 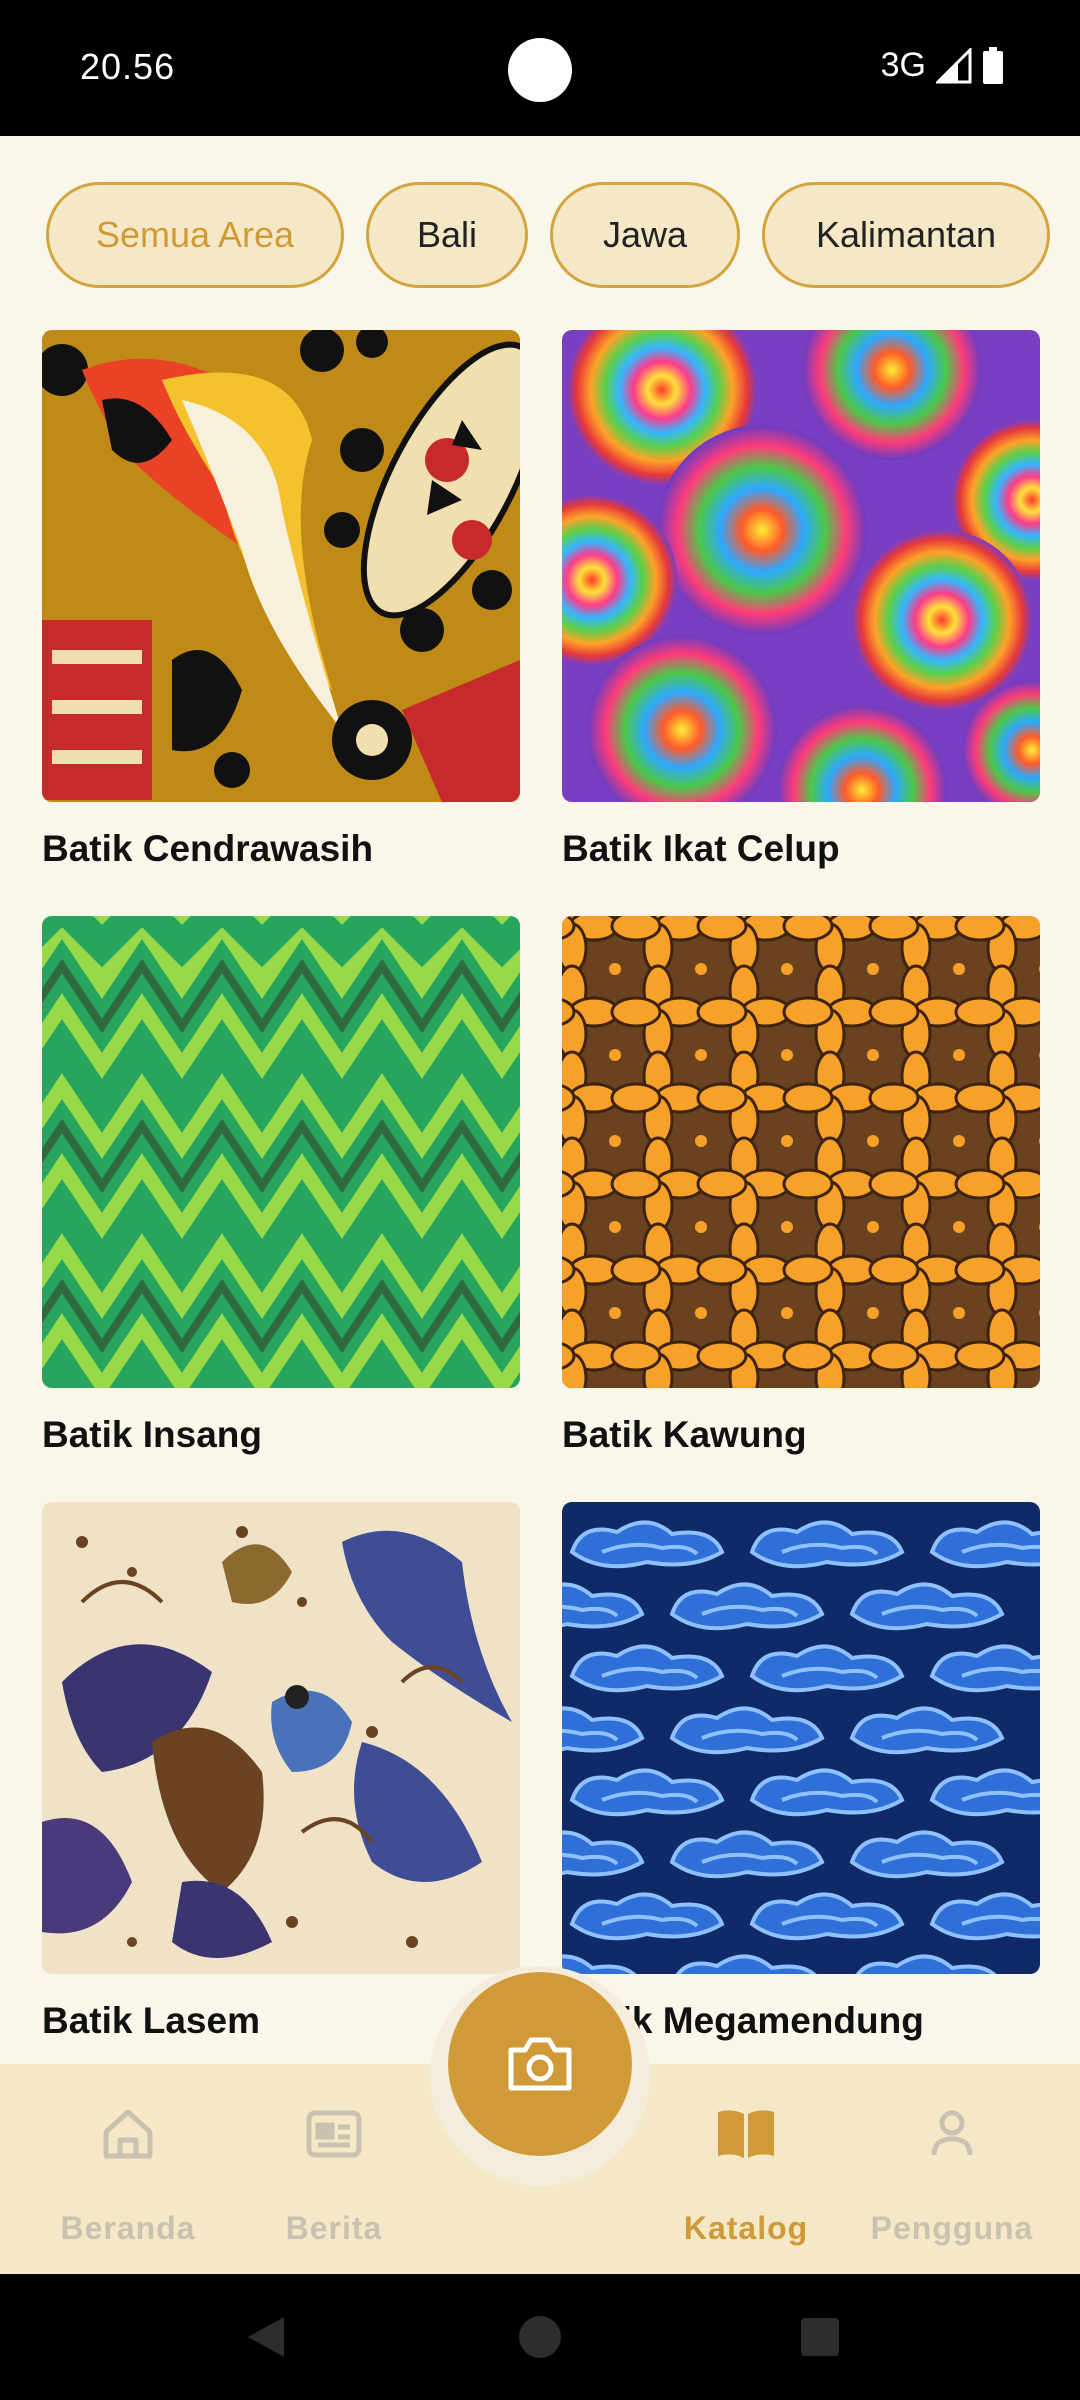 What do you see at coordinates (906, 235) in the screenshot?
I see `chip-kalimantan: Kalimantan` at bounding box center [906, 235].